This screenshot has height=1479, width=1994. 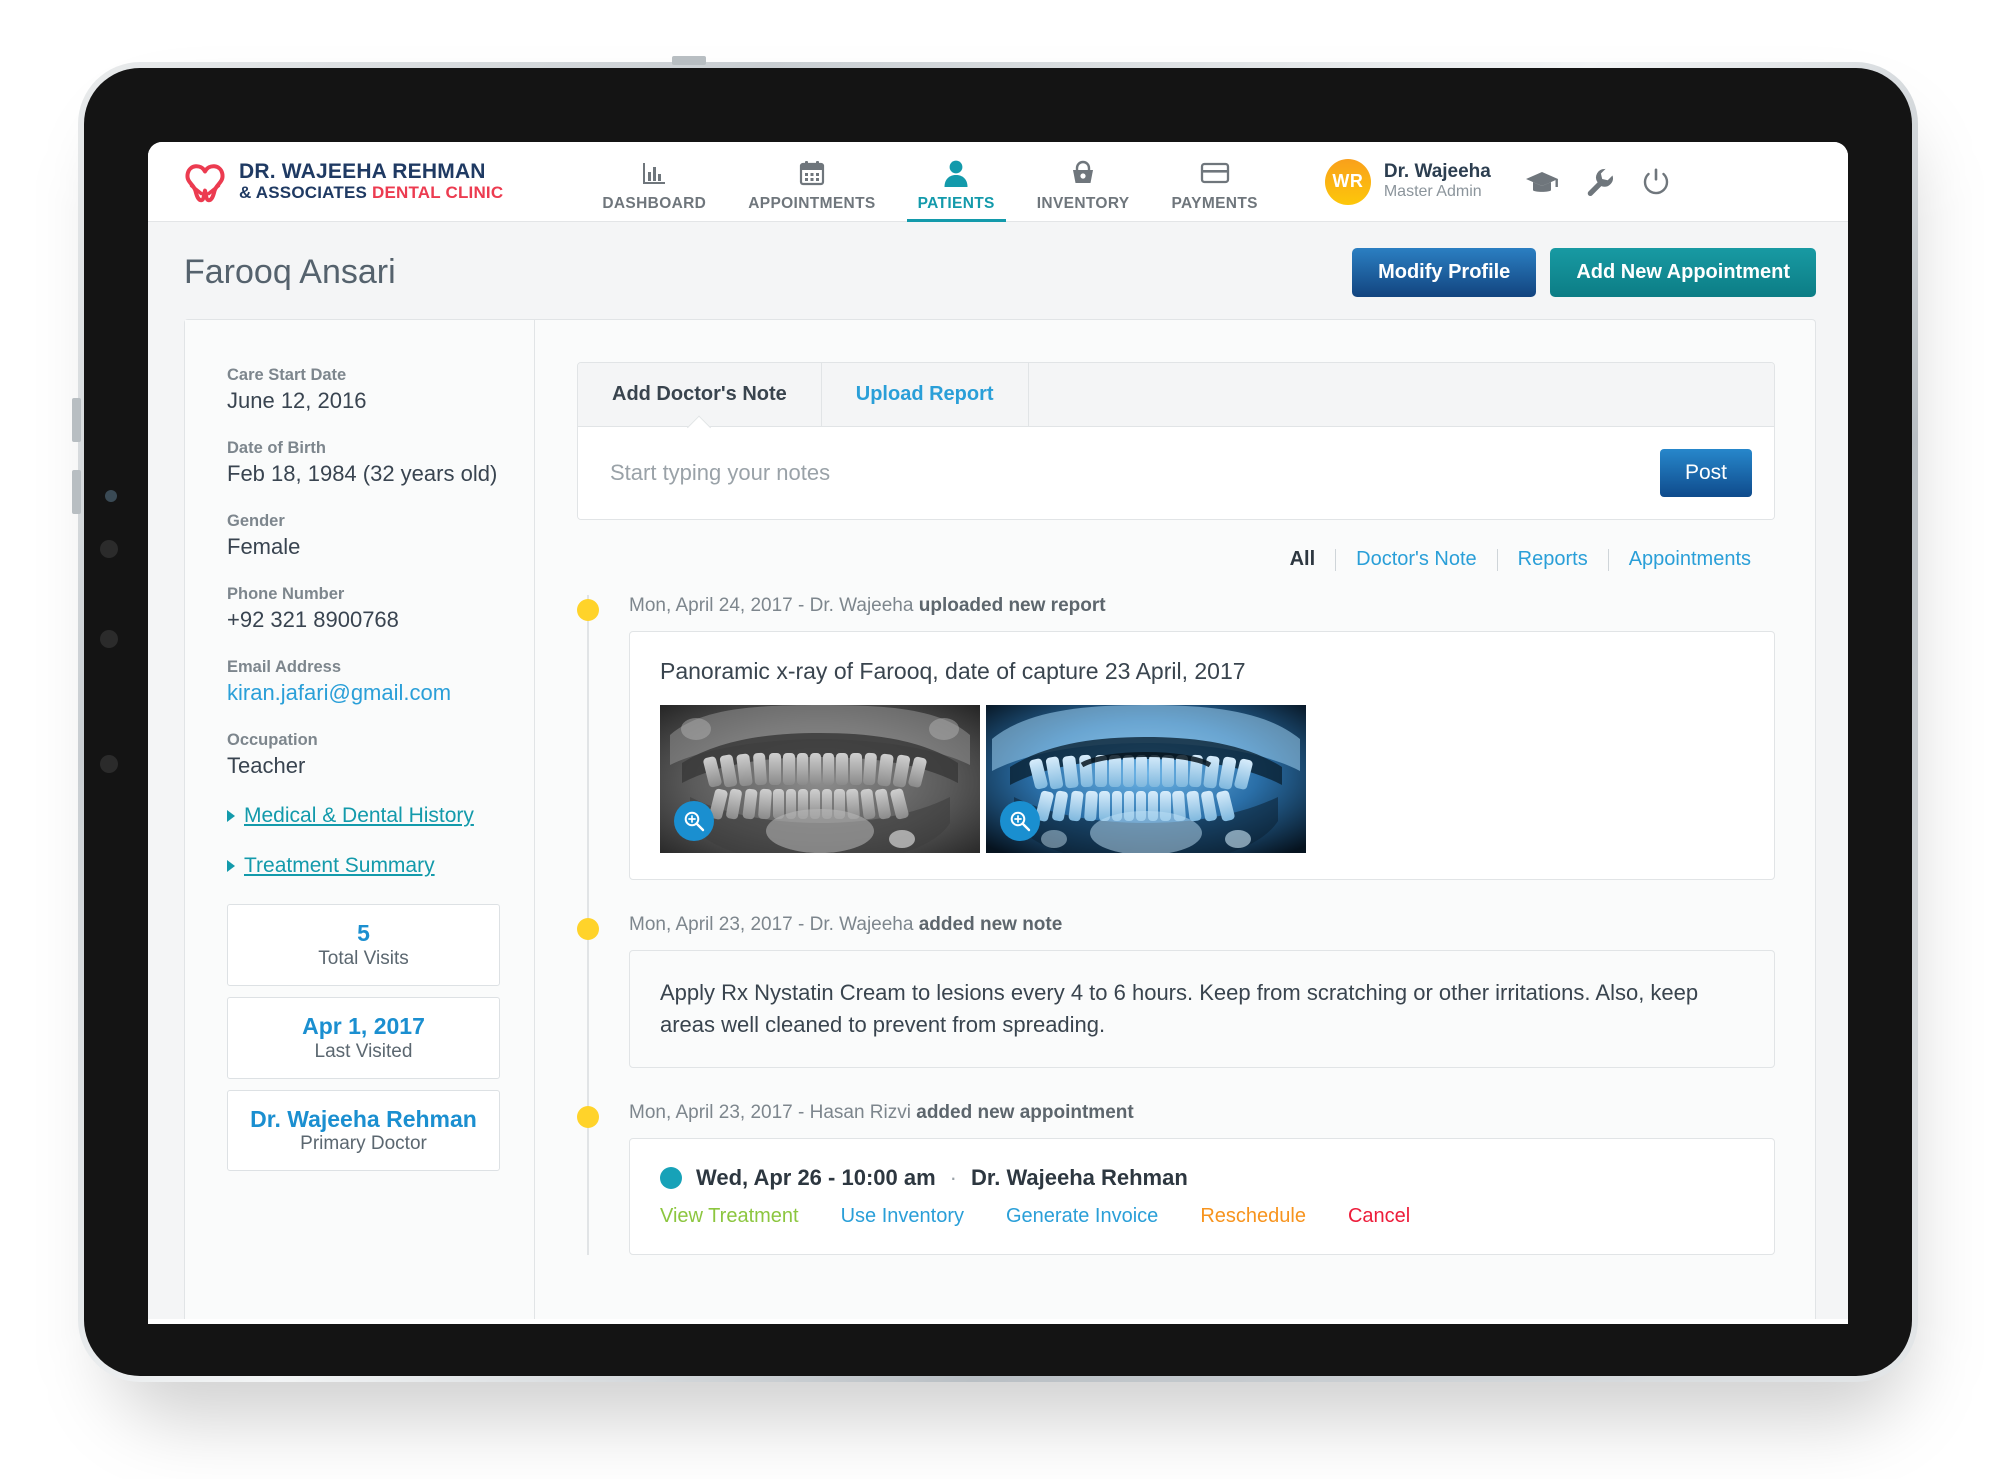 I want to click on cancel-link: Cancel, so click(x=1379, y=1216).